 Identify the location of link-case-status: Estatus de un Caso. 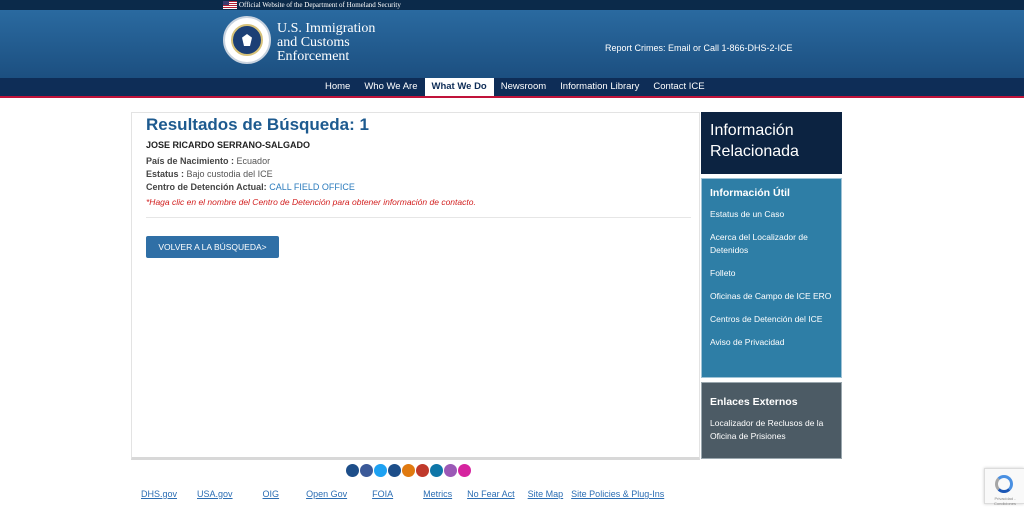
(771, 214).